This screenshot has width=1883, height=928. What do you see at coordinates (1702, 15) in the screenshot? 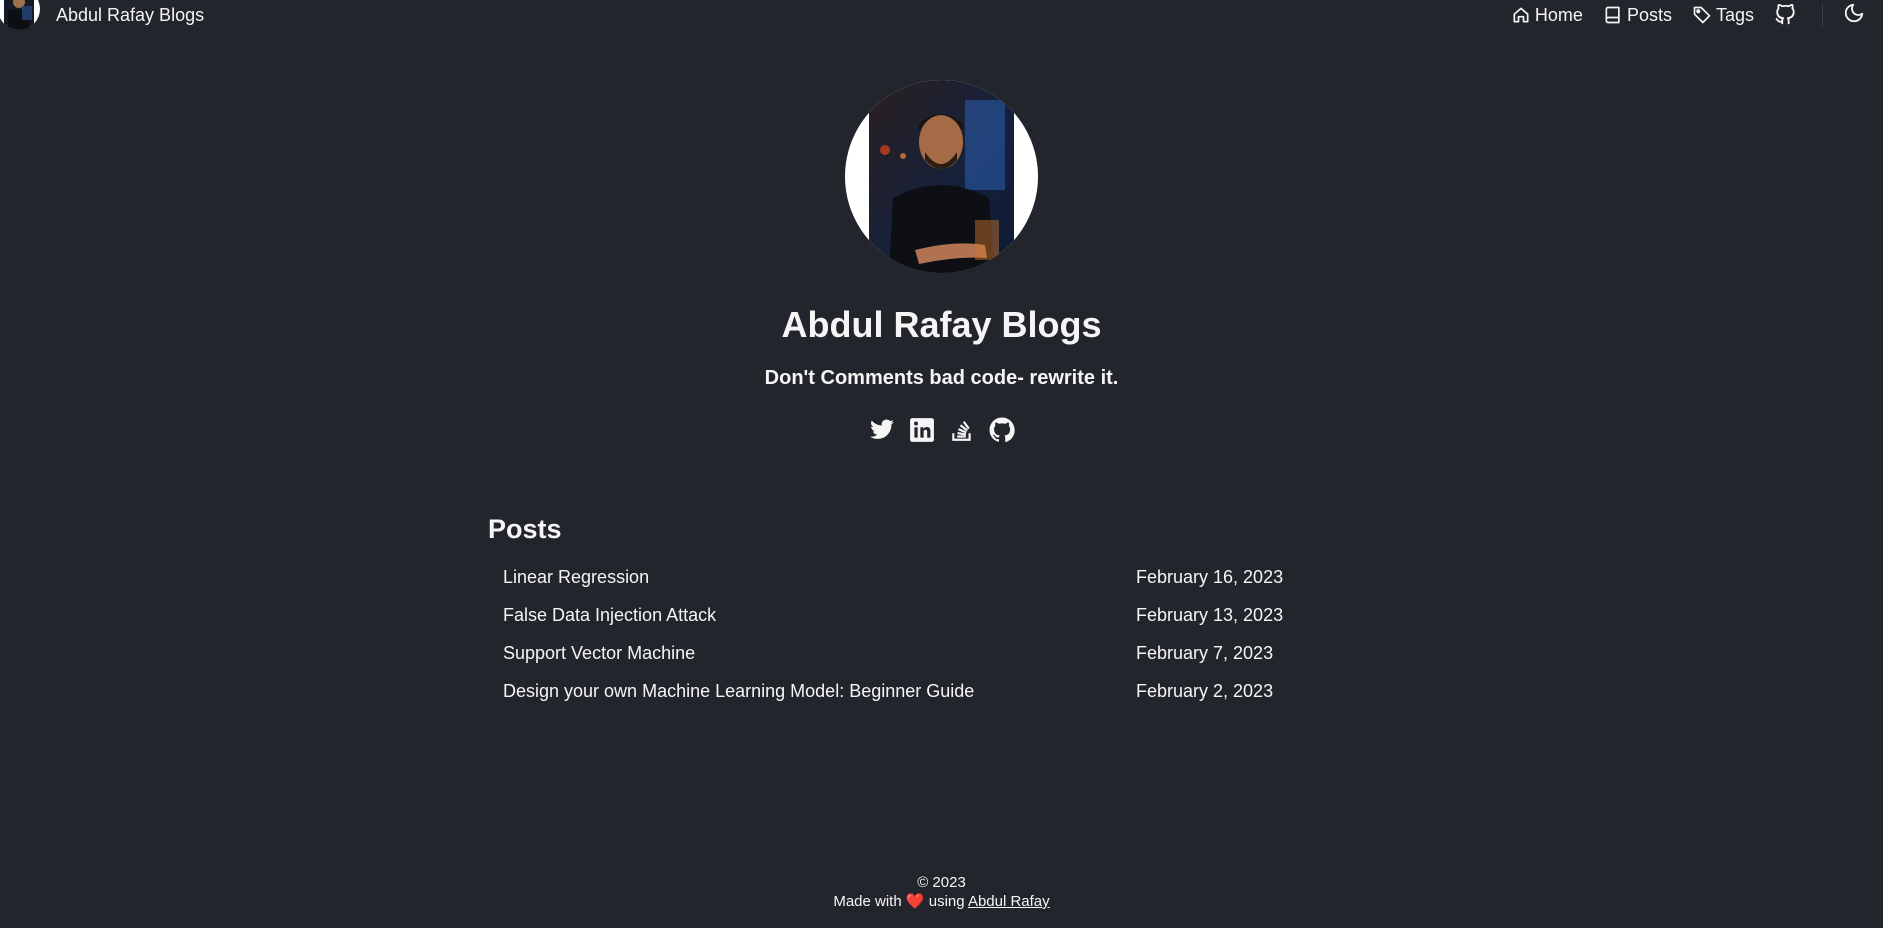
I see `tag-icon` at bounding box center [1702, 15].